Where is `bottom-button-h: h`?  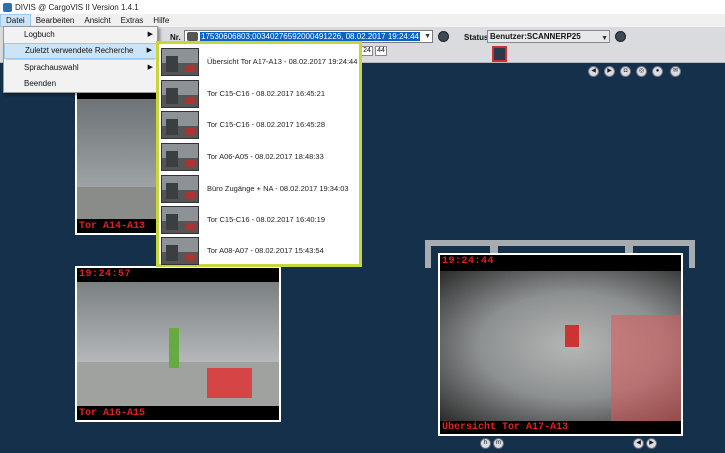 bottom-button-h: h is located at coordinates (485, 443).